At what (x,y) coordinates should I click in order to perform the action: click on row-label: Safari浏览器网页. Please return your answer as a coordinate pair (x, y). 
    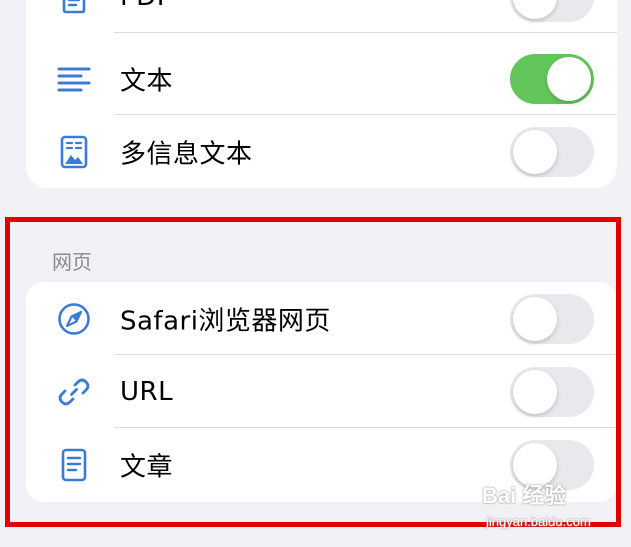
    Looking at the image, I should click on (225, 321).